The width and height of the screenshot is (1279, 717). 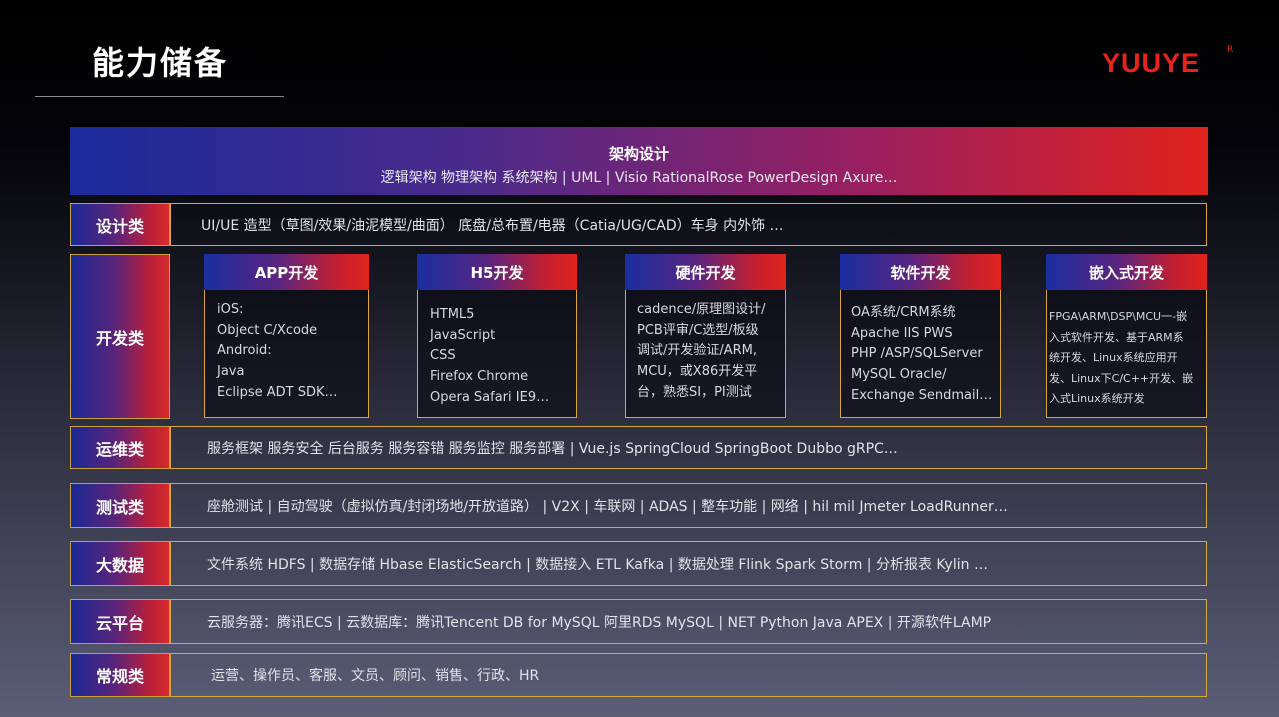 I want to click on card-line: Firefox Chrome, so click(x=479, y=377).